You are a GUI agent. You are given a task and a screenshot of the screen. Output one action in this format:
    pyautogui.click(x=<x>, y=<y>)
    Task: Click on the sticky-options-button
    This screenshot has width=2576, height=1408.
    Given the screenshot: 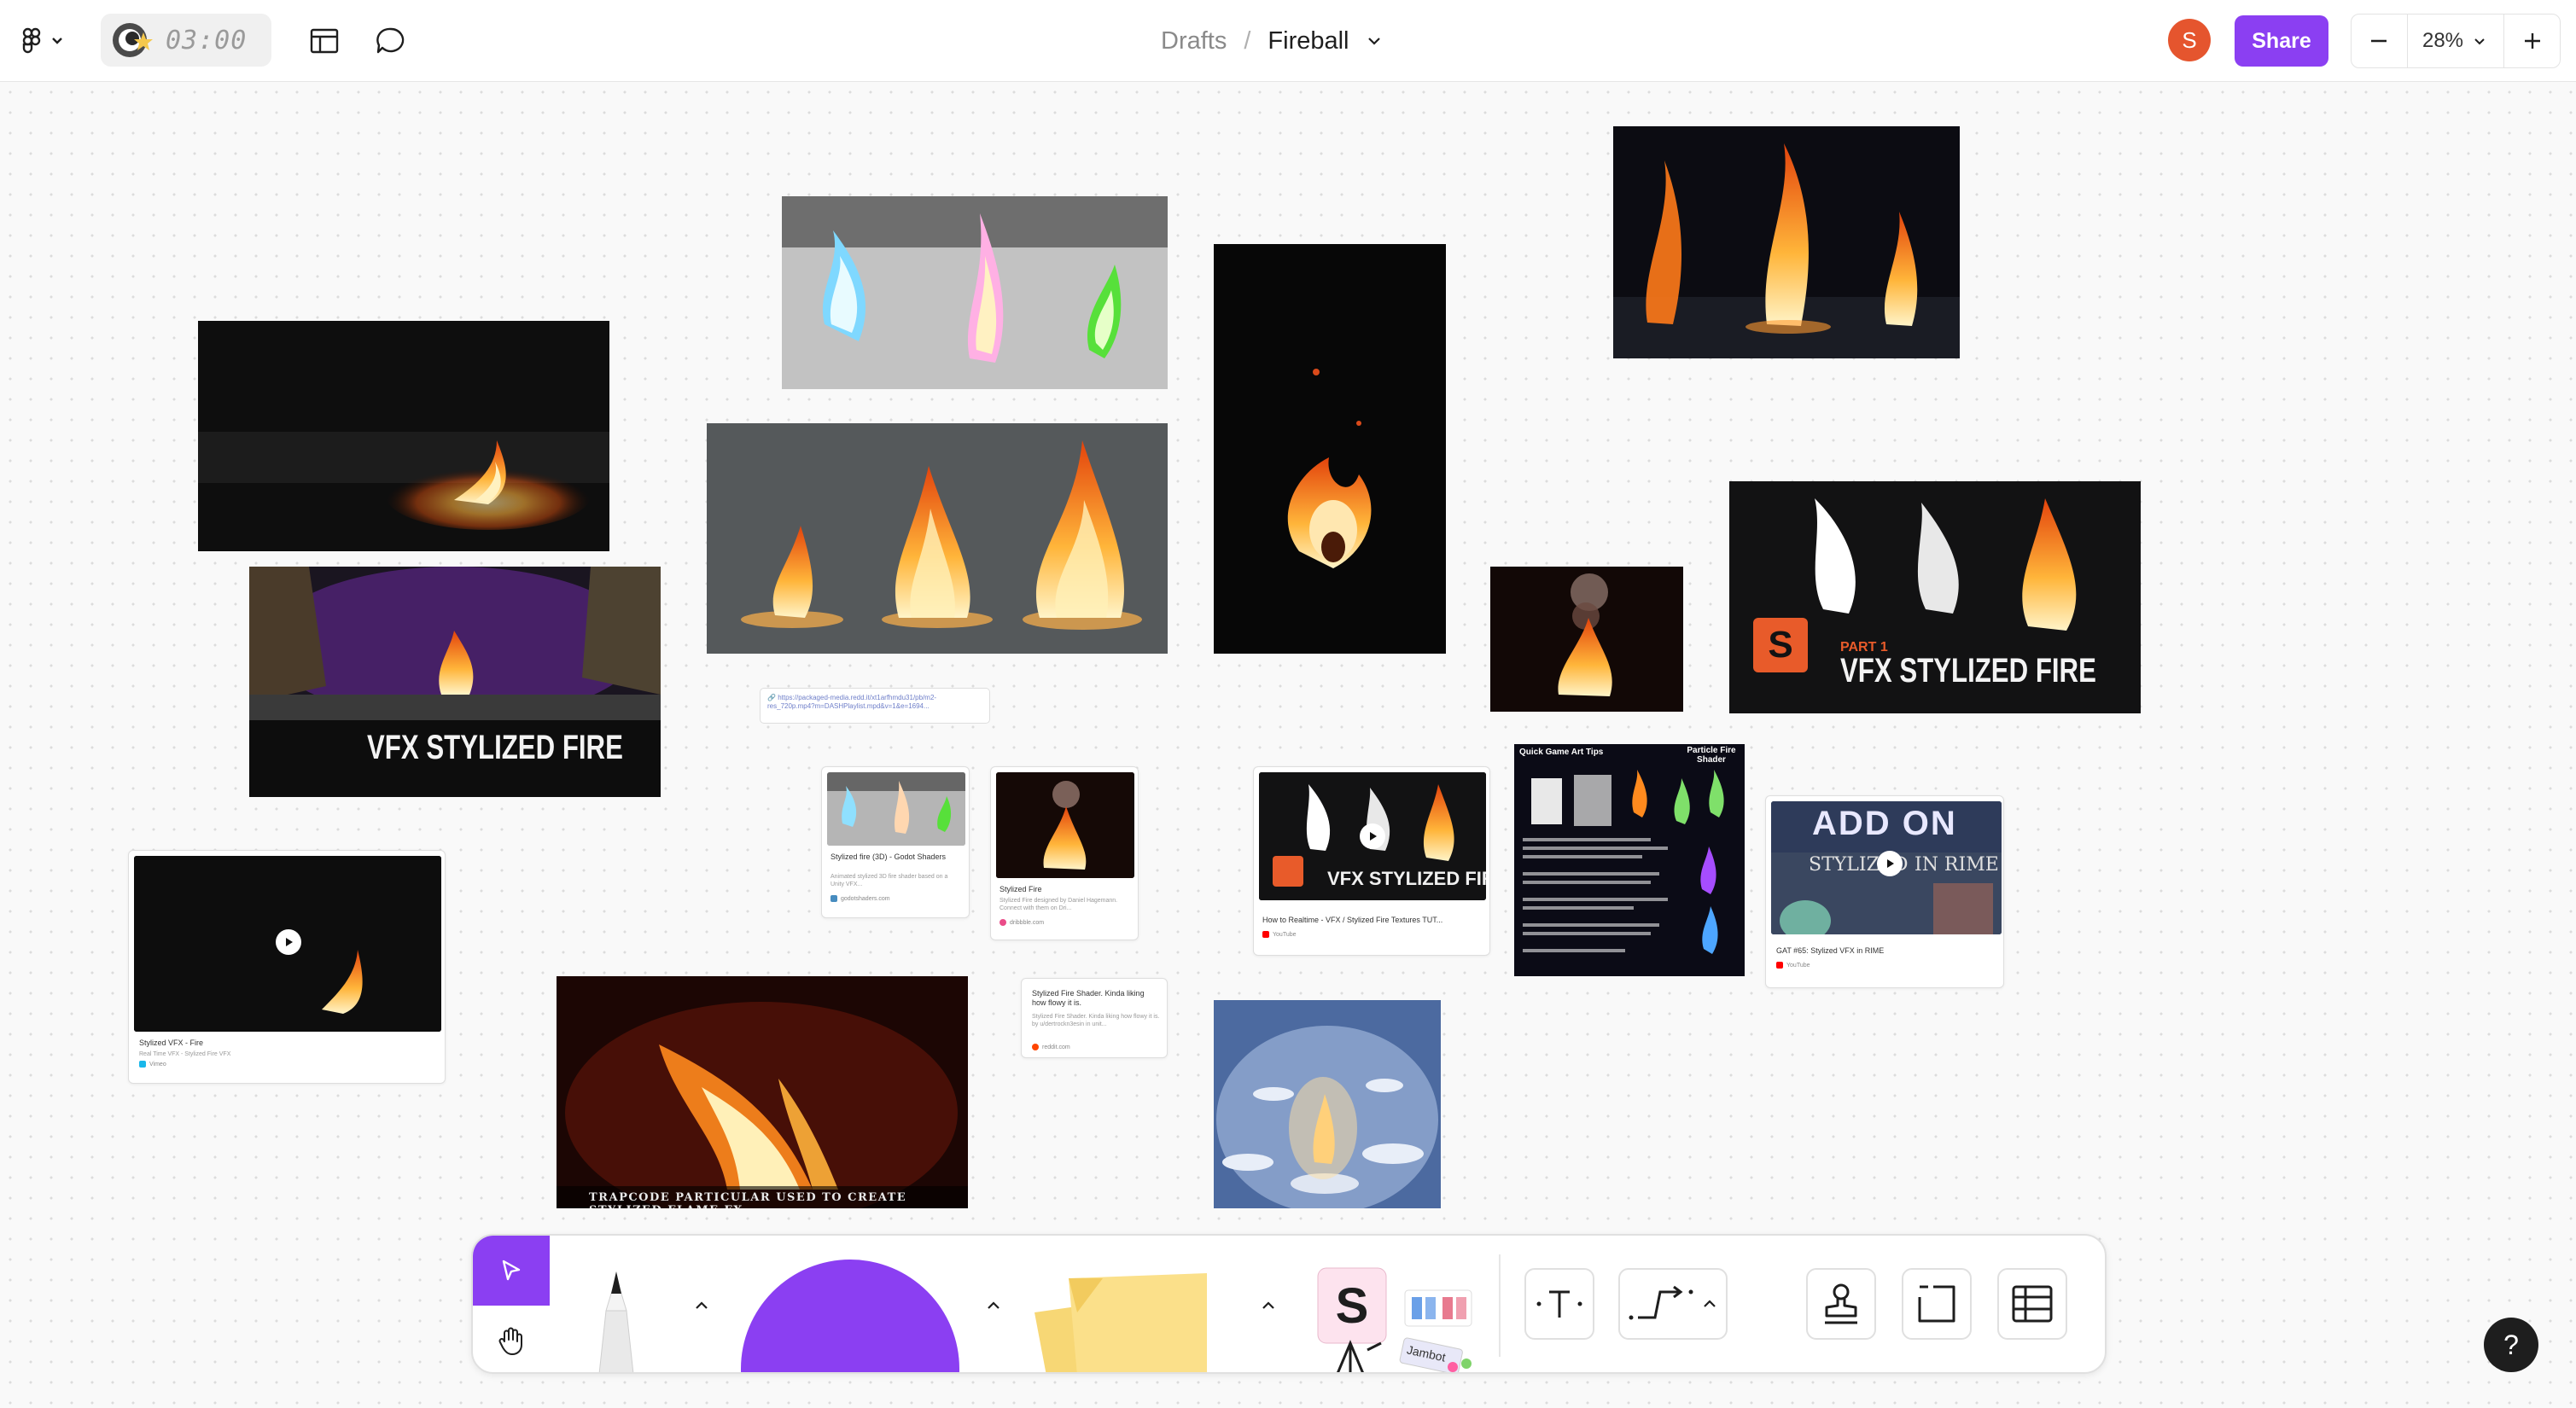 What is the action you would take?
    pyautogui.click(x=1268, y=1306)
    